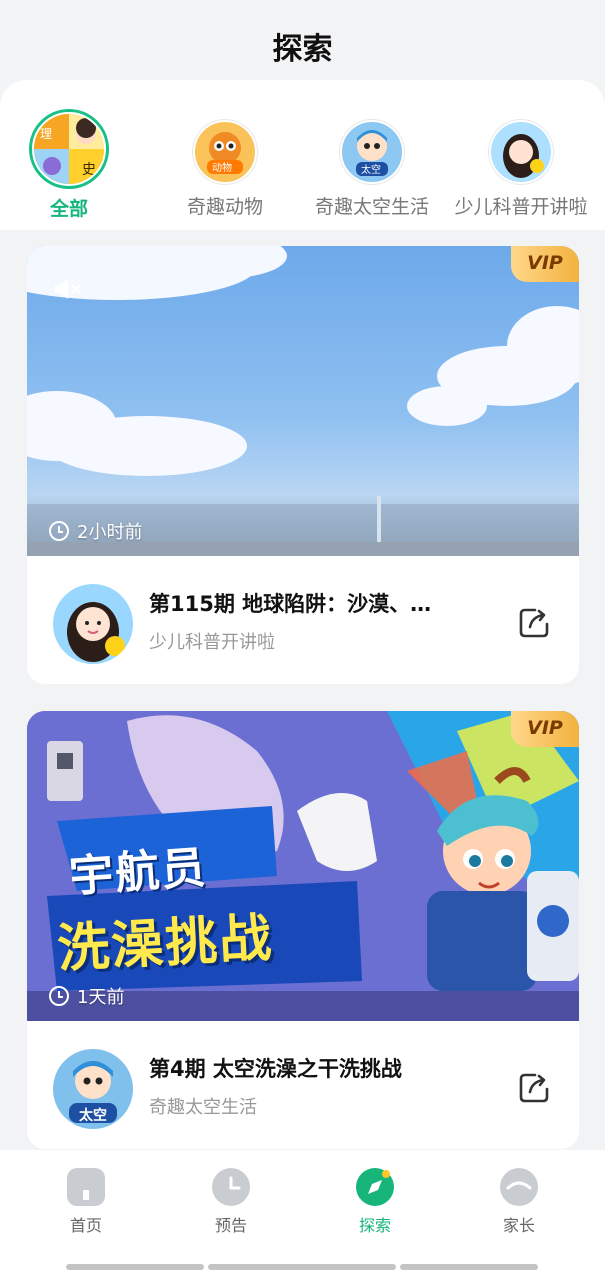  Describe the element at coordinates (375, 1187) in the screenshot. I see `compass-icon` at that location.